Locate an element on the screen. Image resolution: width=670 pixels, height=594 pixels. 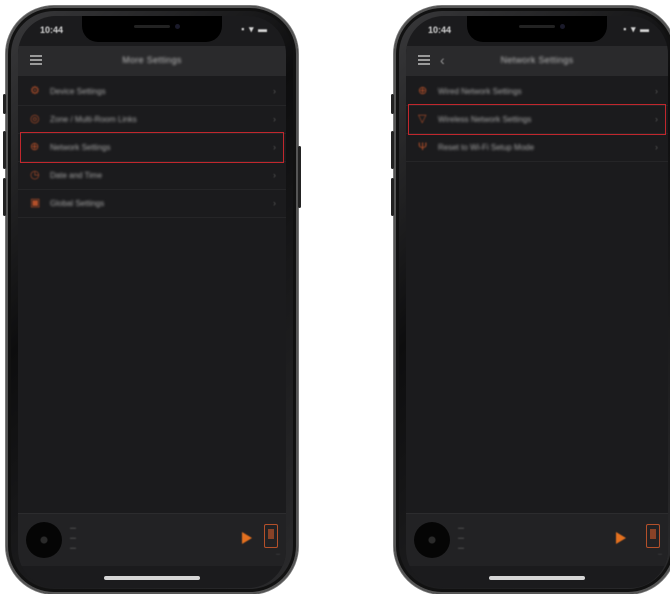
list-item: ⊕ Network Settings › is located at coordinates (152, 147).